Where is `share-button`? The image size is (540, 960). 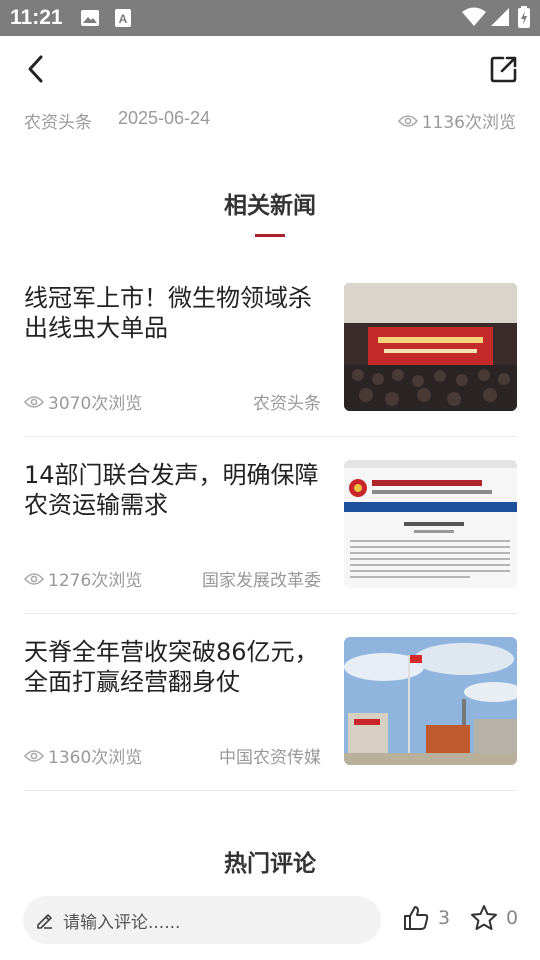 share-button is located at coordinates (504, 69).